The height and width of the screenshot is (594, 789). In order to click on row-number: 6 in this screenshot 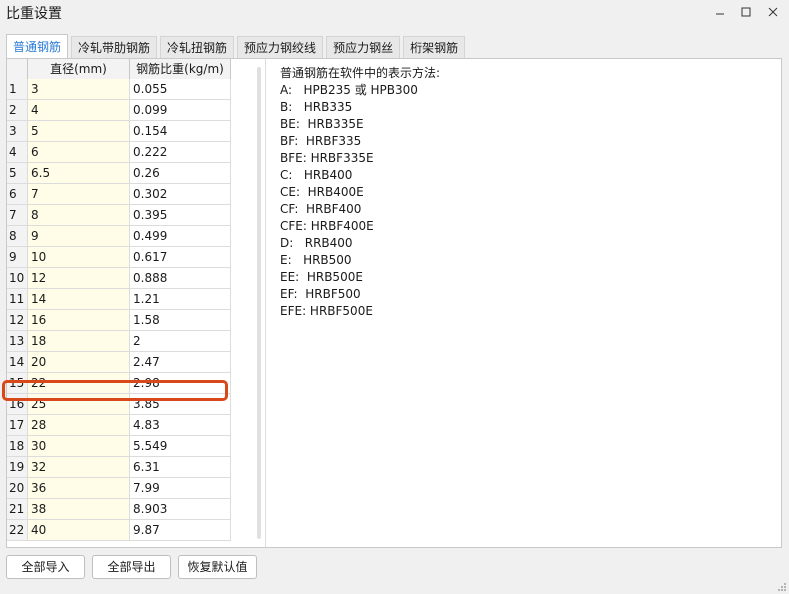, I will do `click(17, 194)`.